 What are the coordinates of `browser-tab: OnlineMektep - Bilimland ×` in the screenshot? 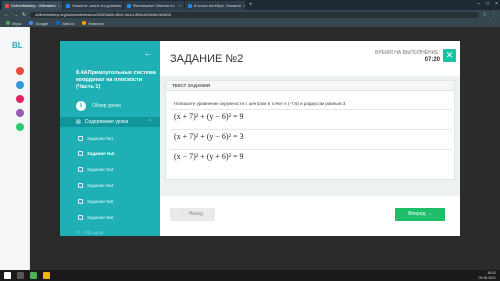 It's located at (32, 5).